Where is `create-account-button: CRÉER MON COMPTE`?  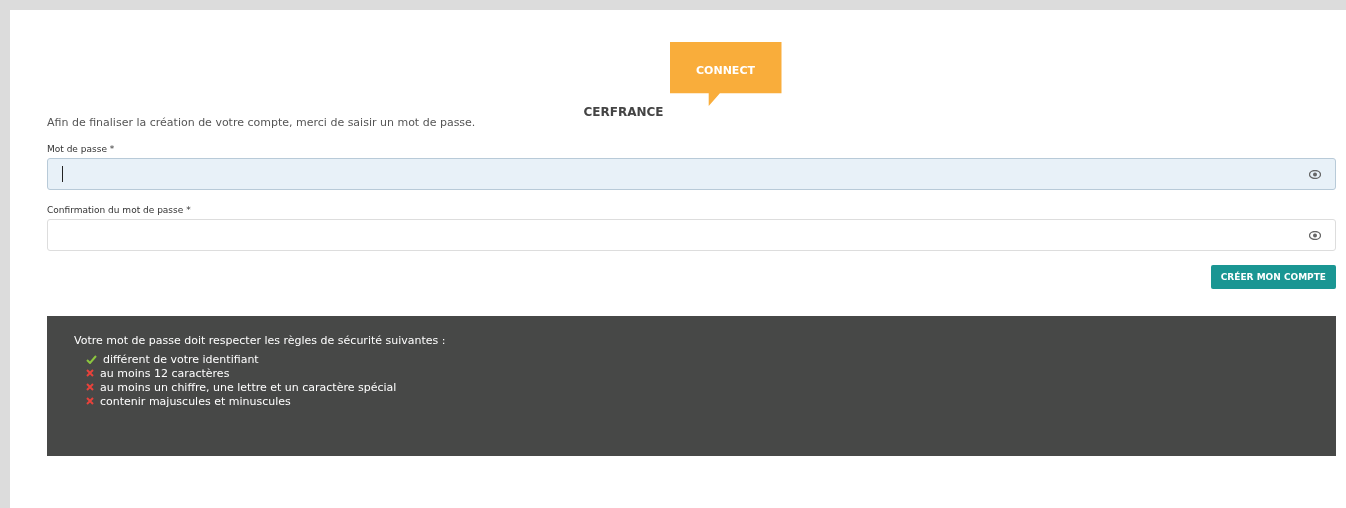 create-account-button: CRÉER MON COMPTE is located at coordinates (1273, 277).